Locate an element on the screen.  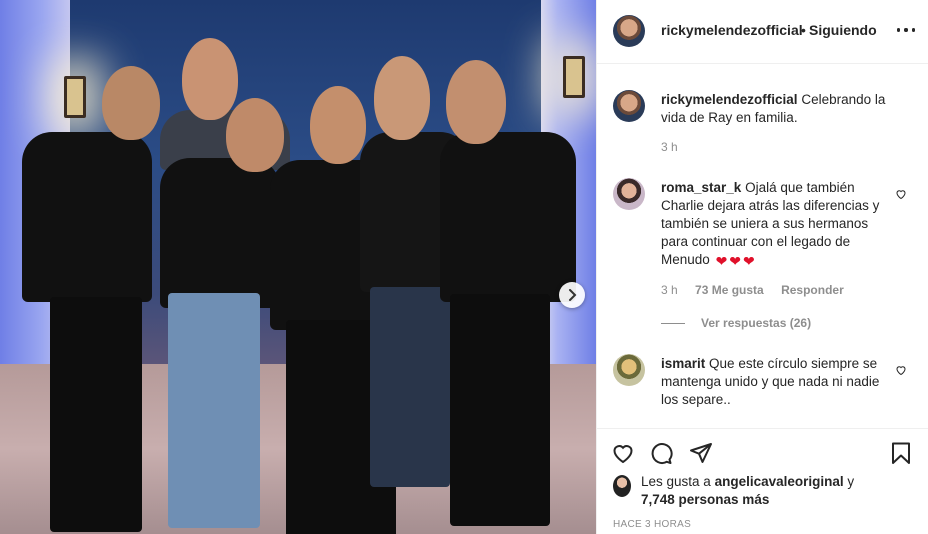
next-photo-button is located at coordinates (572, 295).